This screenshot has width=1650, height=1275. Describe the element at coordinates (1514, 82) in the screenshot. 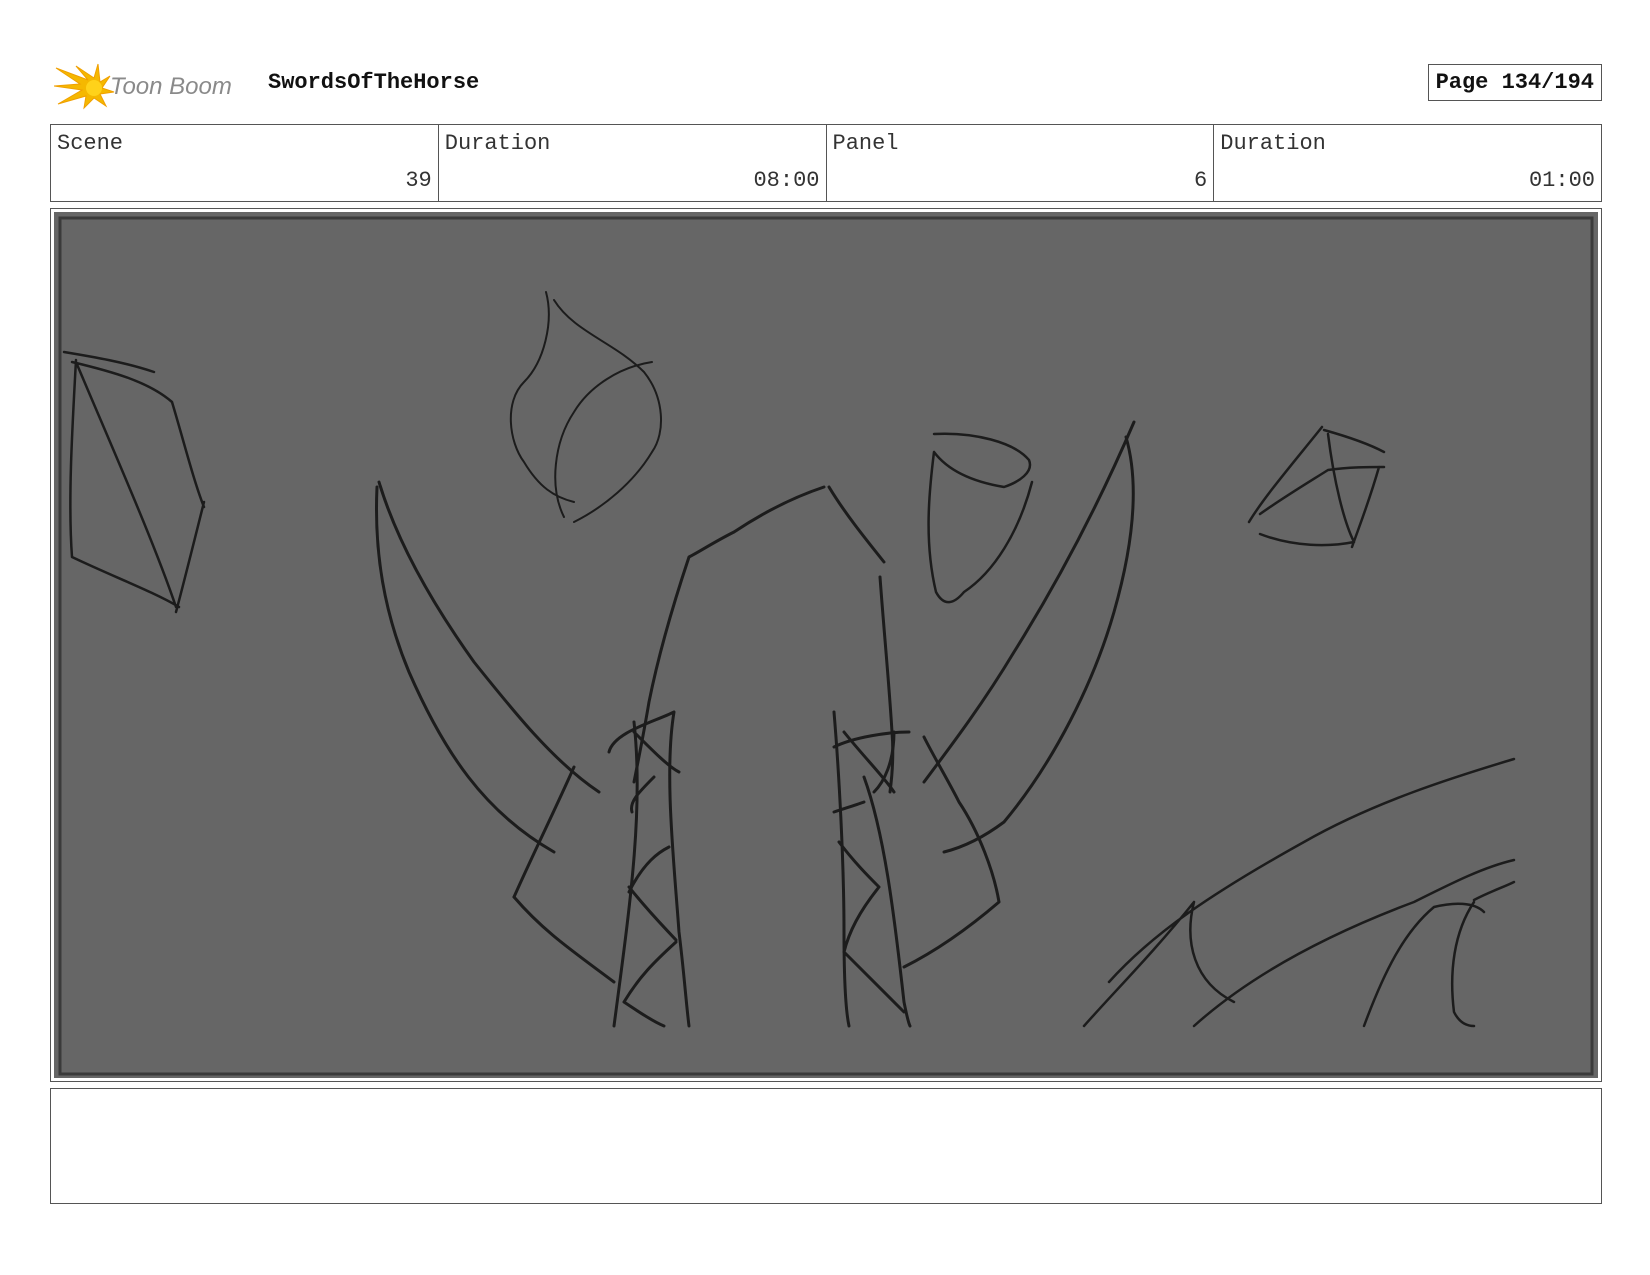

I see `page-number: Page 134/194` at that location.